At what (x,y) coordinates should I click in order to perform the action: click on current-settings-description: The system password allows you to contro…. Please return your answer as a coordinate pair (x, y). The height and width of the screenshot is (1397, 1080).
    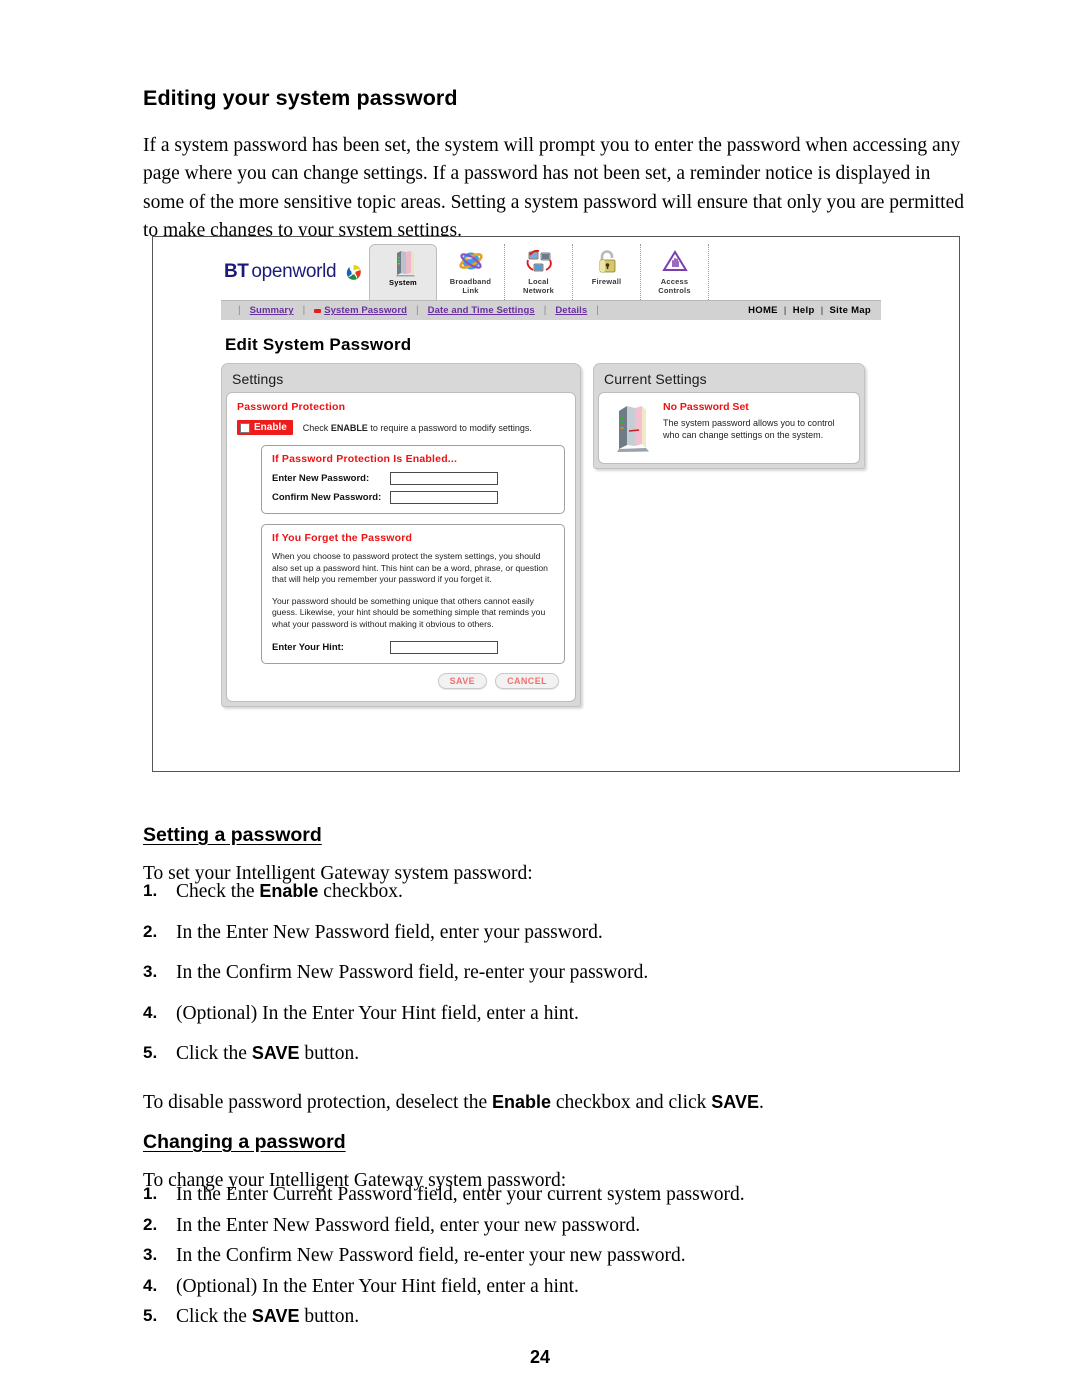
    Looking at the image, I should click on (749, 429).